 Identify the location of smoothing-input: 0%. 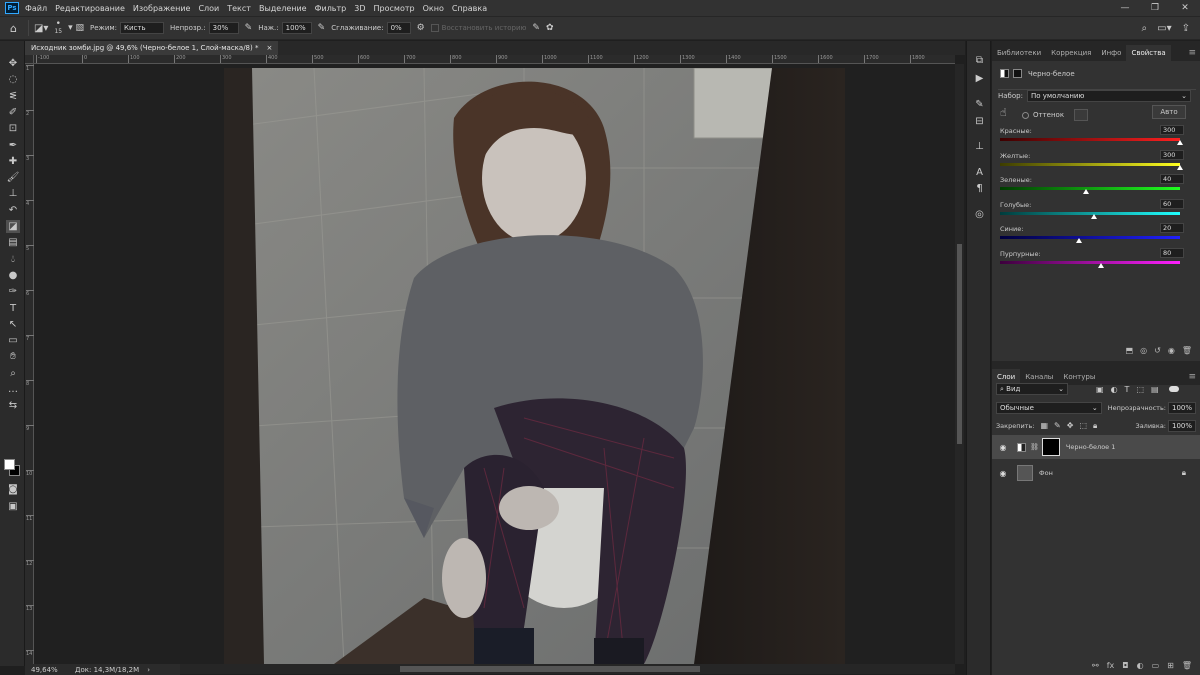
(398, 28).